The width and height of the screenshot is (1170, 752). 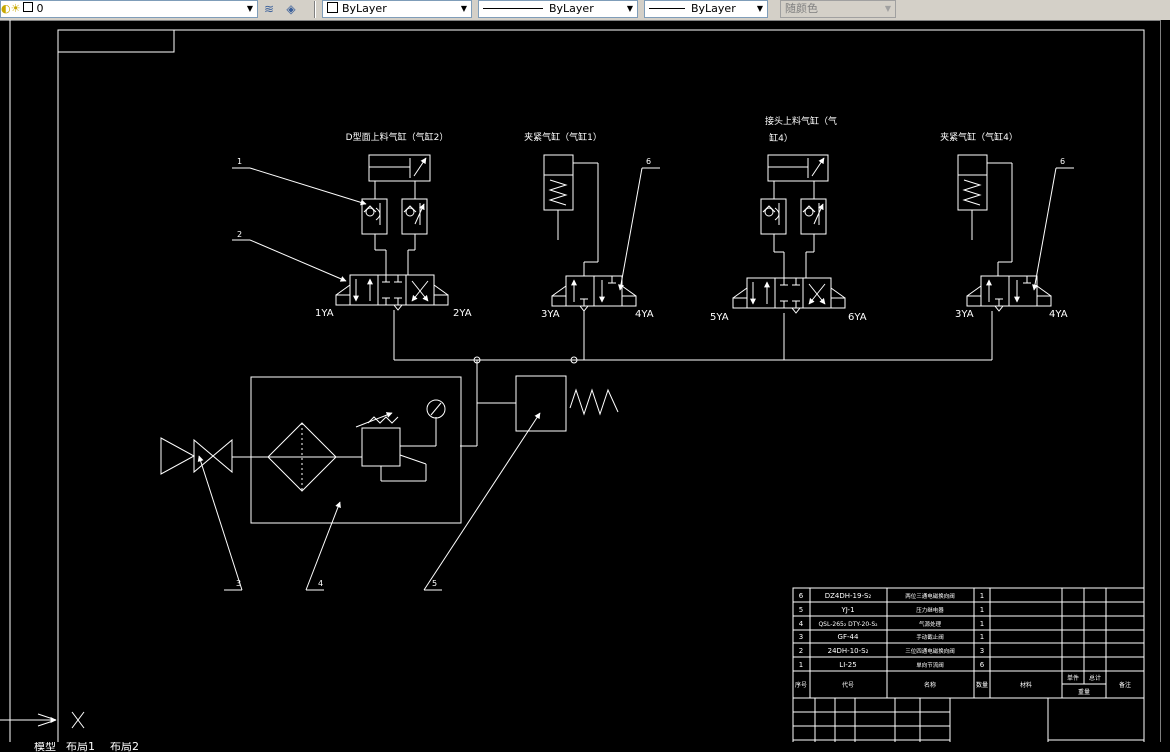 What do you see at coordinates (801, 624) in the screenshot?
I see `bom-no: 4` at bounding box center [801, 624].